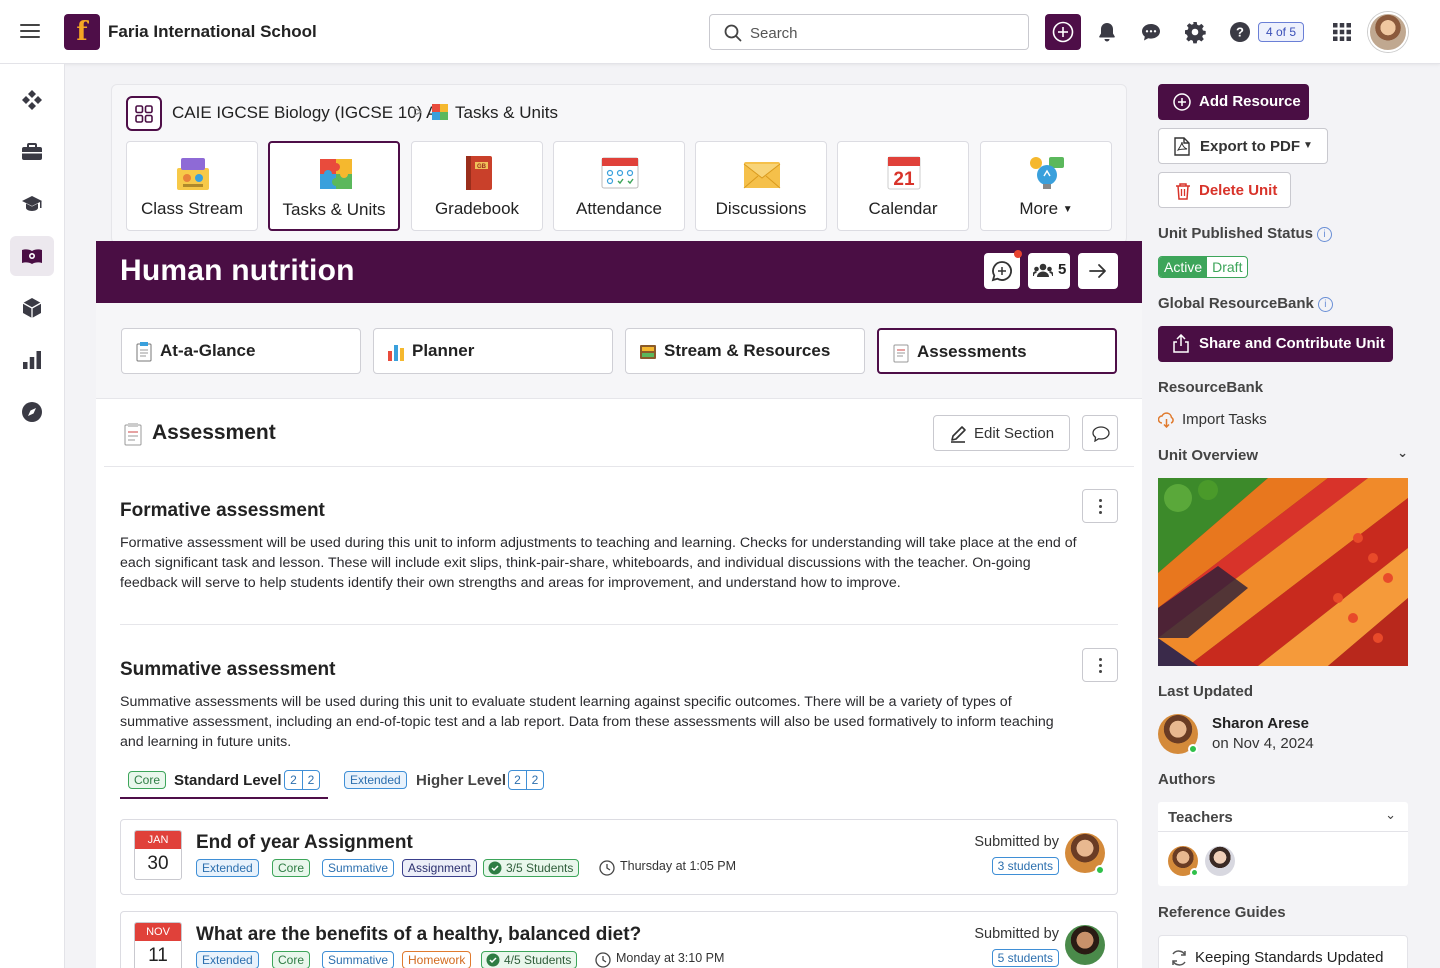 The height and width of the screenshot is (968, 1440). I want to click on search-input, so click(885, 33).